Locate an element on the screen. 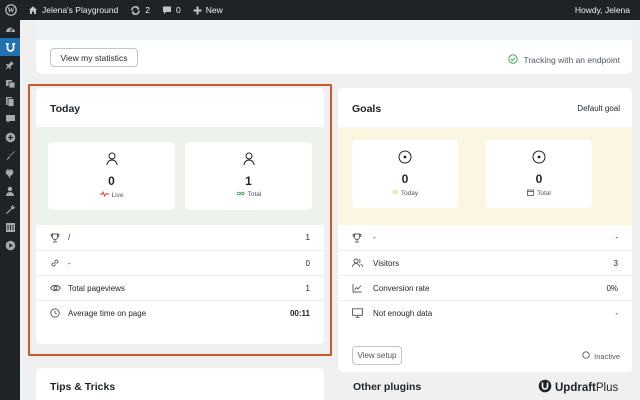  tools-icon is located at coordinates (10, 209).